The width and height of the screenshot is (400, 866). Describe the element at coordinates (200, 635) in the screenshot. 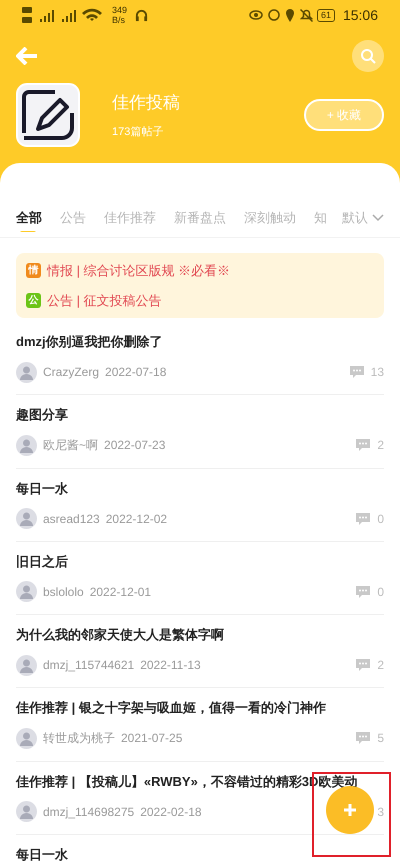

I see `post-title: 为什么我的邻家天使大人是繁体字啊` at that location.